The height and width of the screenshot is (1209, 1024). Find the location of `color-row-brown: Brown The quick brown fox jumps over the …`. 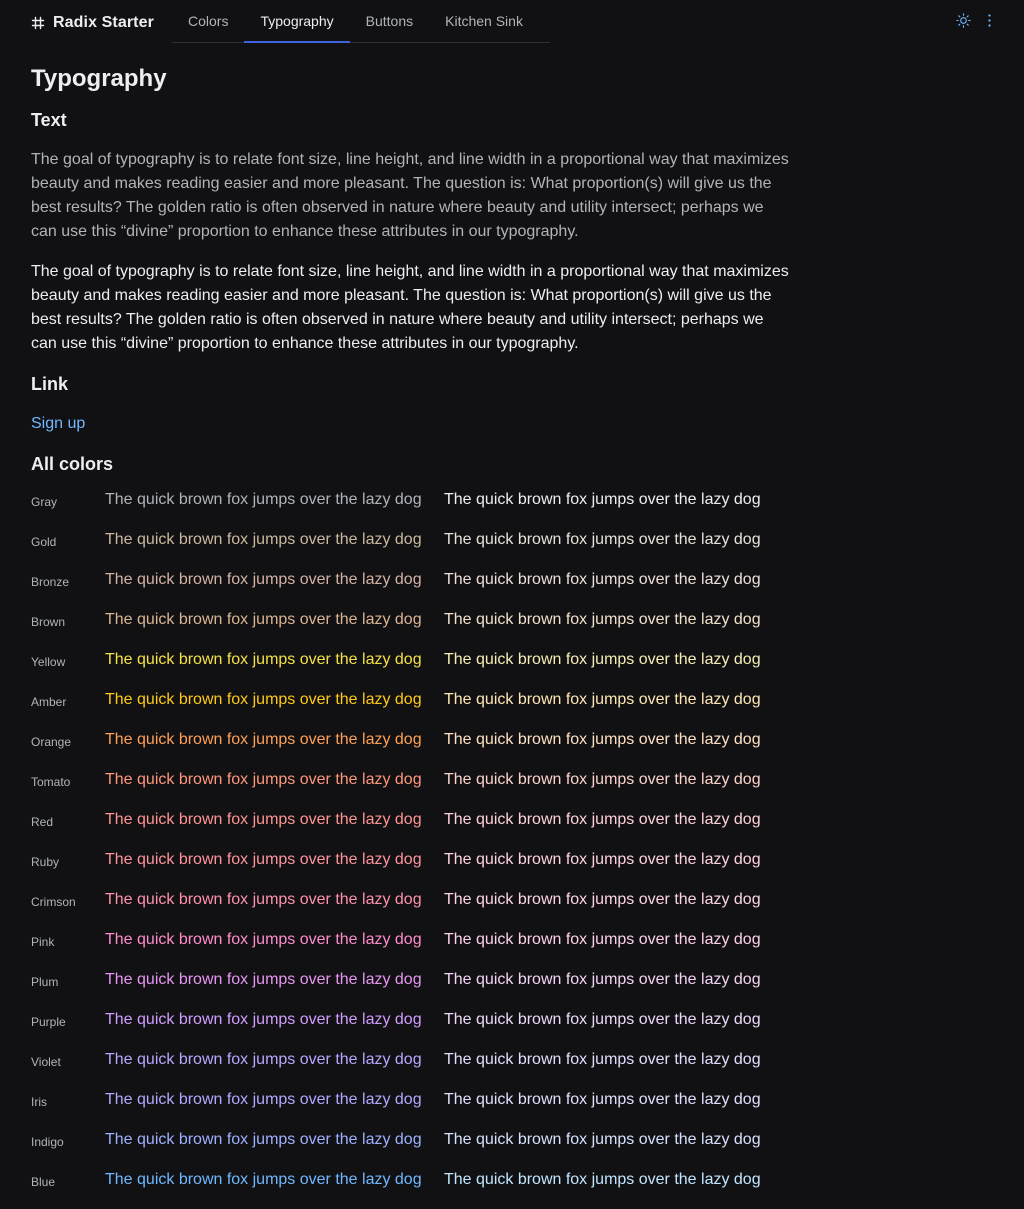

color-row-brown: Brown The quick brown fox jumps over the … is located at coordinates (411, 620).